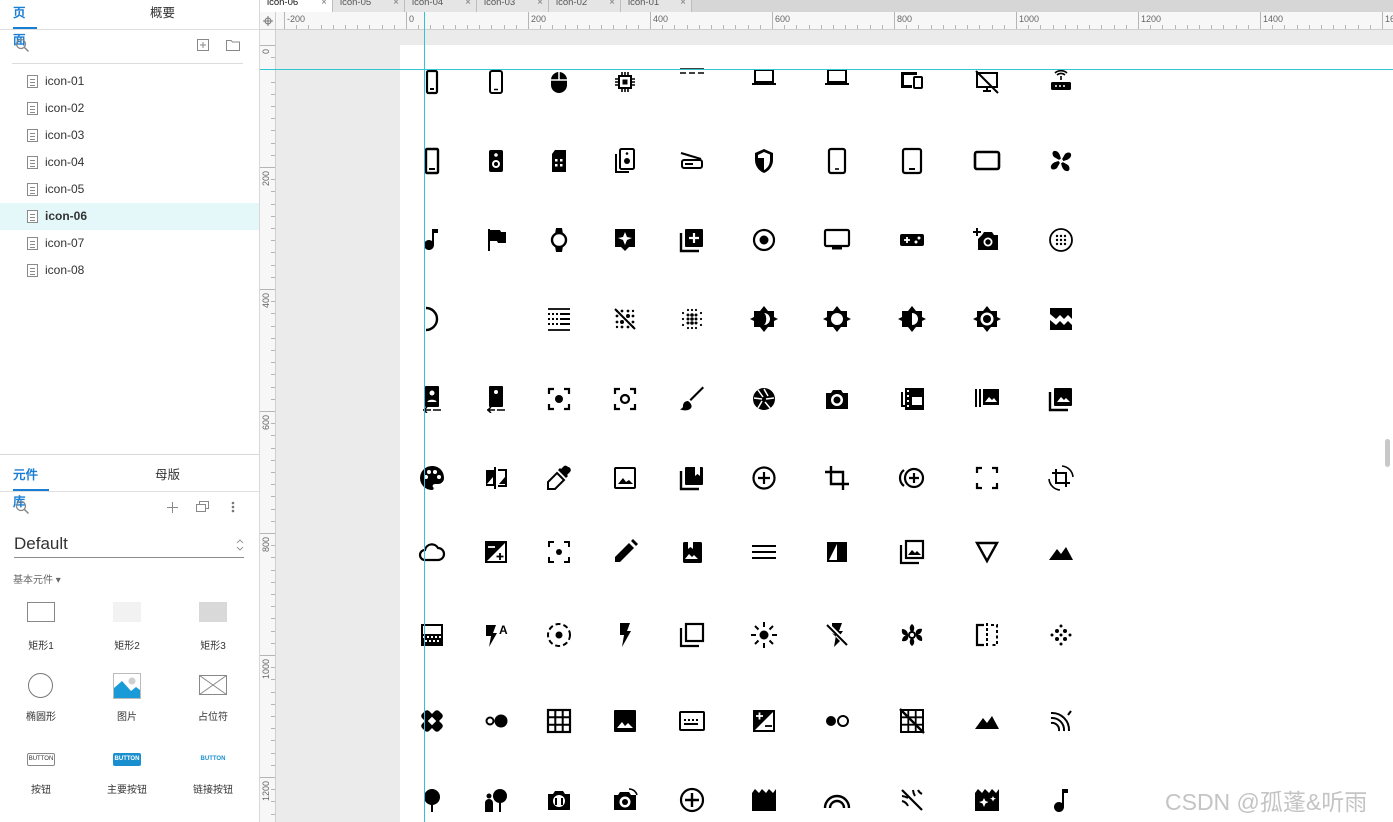 The width and height of the screenshot is (1393, 822). What do you see at coordinates (129, 135) in the screenshot?
I see `page-item-icon-03: icon-03` at bounding box center [129, 135].